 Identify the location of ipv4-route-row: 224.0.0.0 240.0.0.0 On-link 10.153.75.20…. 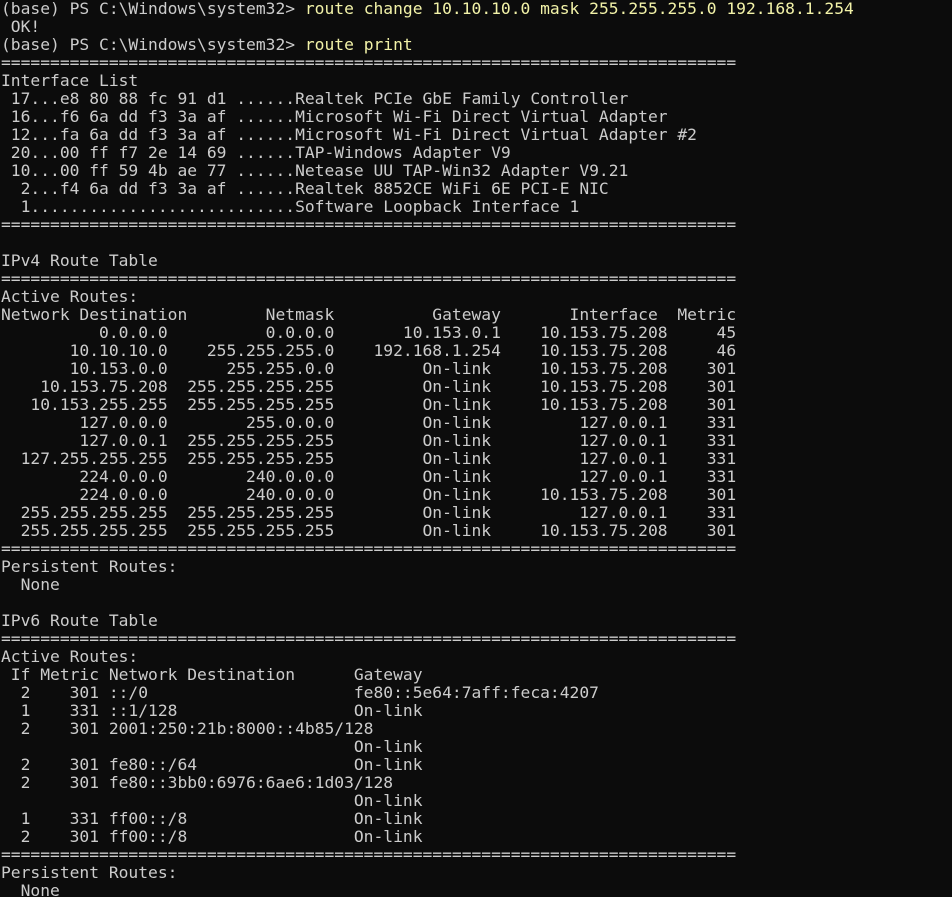
(369, 494).